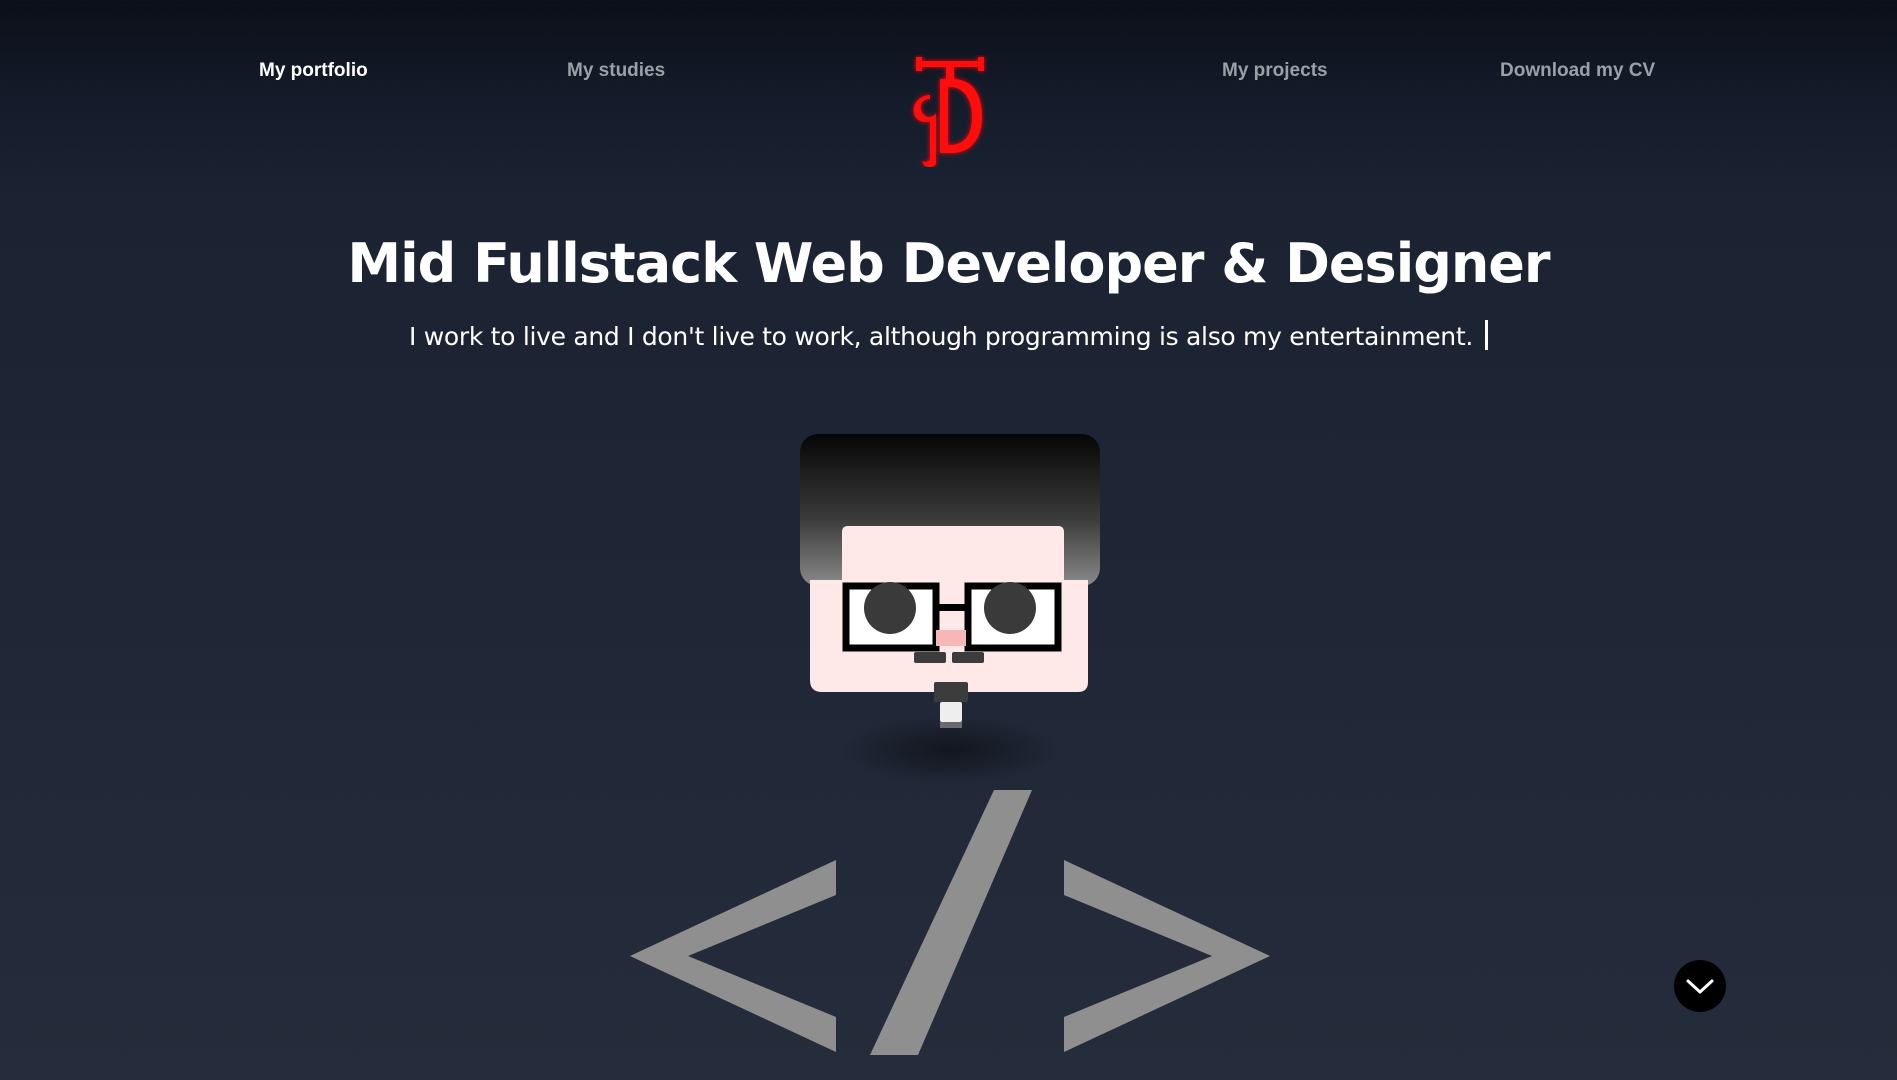 This screenshot has height=1080, width=1897. Describe the element at coordinates (1275, 71) in the screenshot. I see `nav-link-projects: My projects` at that location.